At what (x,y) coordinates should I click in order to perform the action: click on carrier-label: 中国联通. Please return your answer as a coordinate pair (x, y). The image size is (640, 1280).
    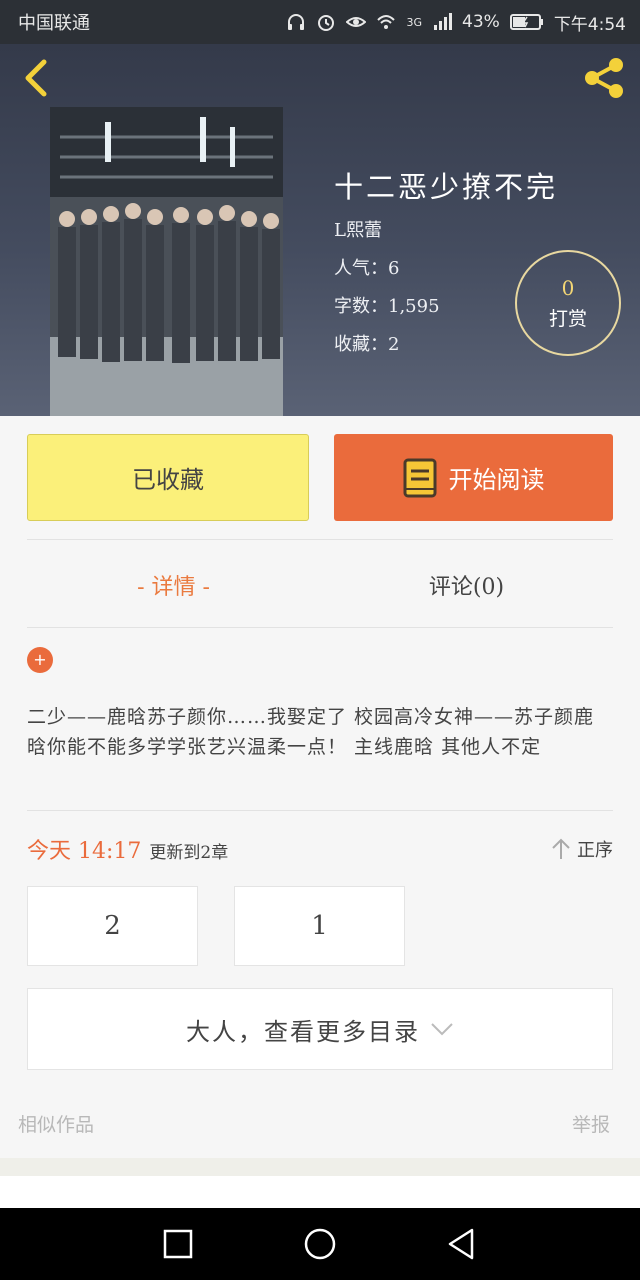
    Looking at the image, I should click on (54, 23).